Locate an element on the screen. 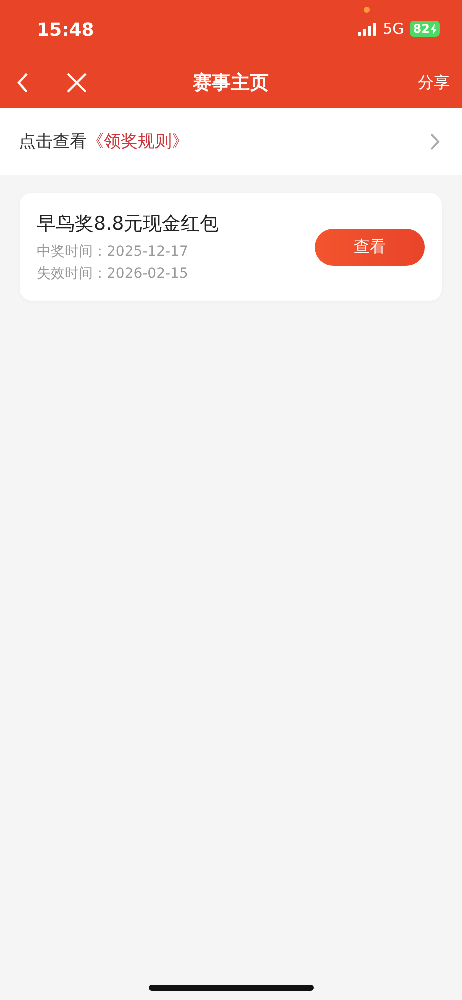 Image resolution: width=462 pixels, height=1000 pixels. rules-link: 《领奖规则》 is located at coordinates (138, 141).